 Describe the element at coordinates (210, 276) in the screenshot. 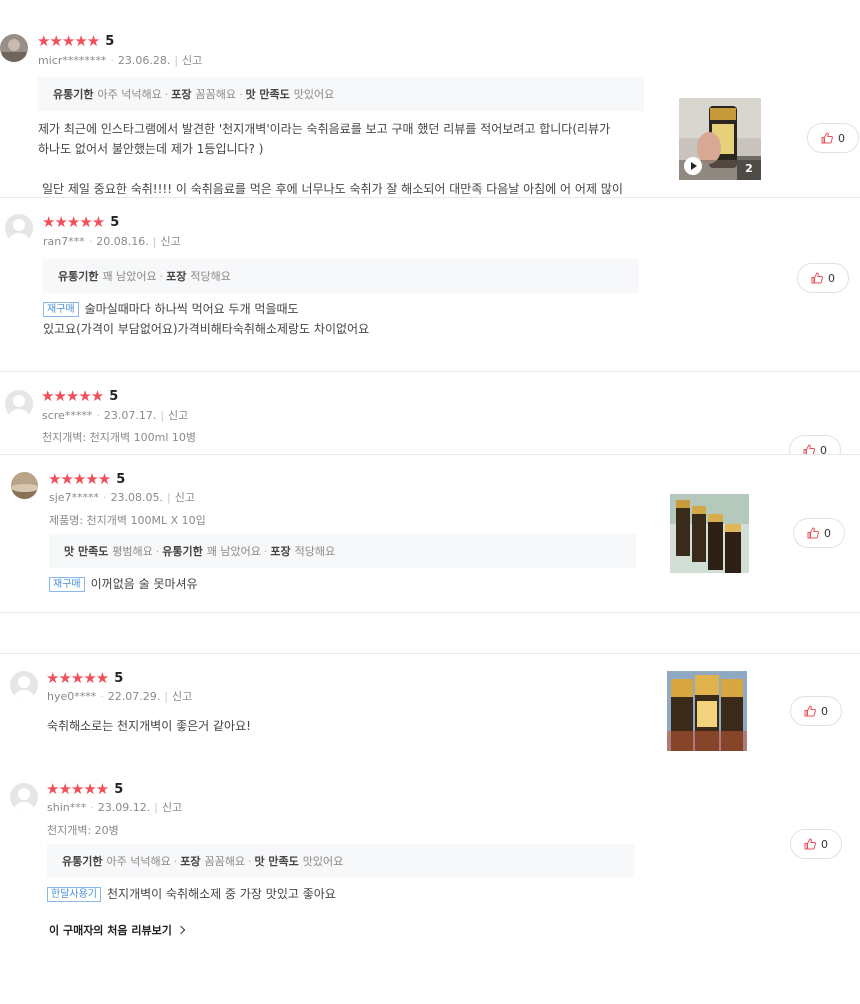

I see `attr-value: 적당해요` at that location.